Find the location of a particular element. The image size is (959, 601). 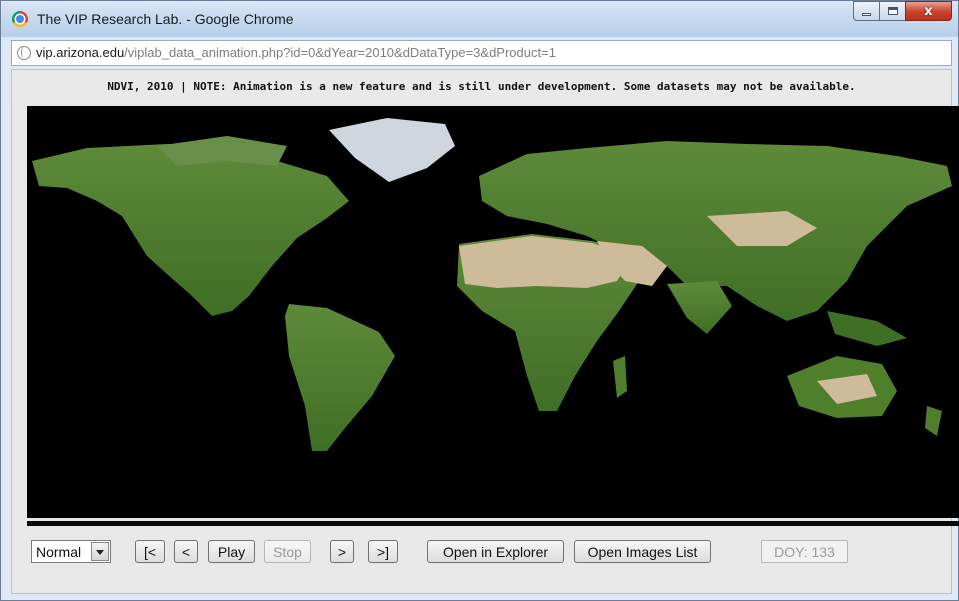

next-frame-button: > is located at coordinates (342, 551).